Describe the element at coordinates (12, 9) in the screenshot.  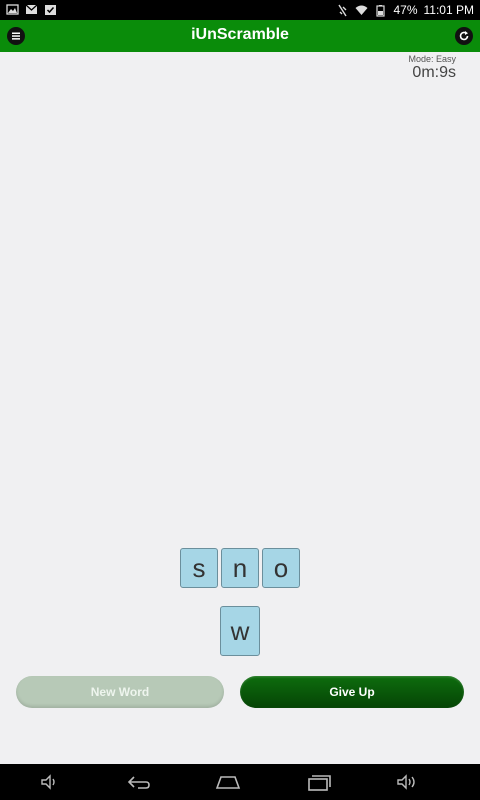
I see `image-notification-icon` at that location.